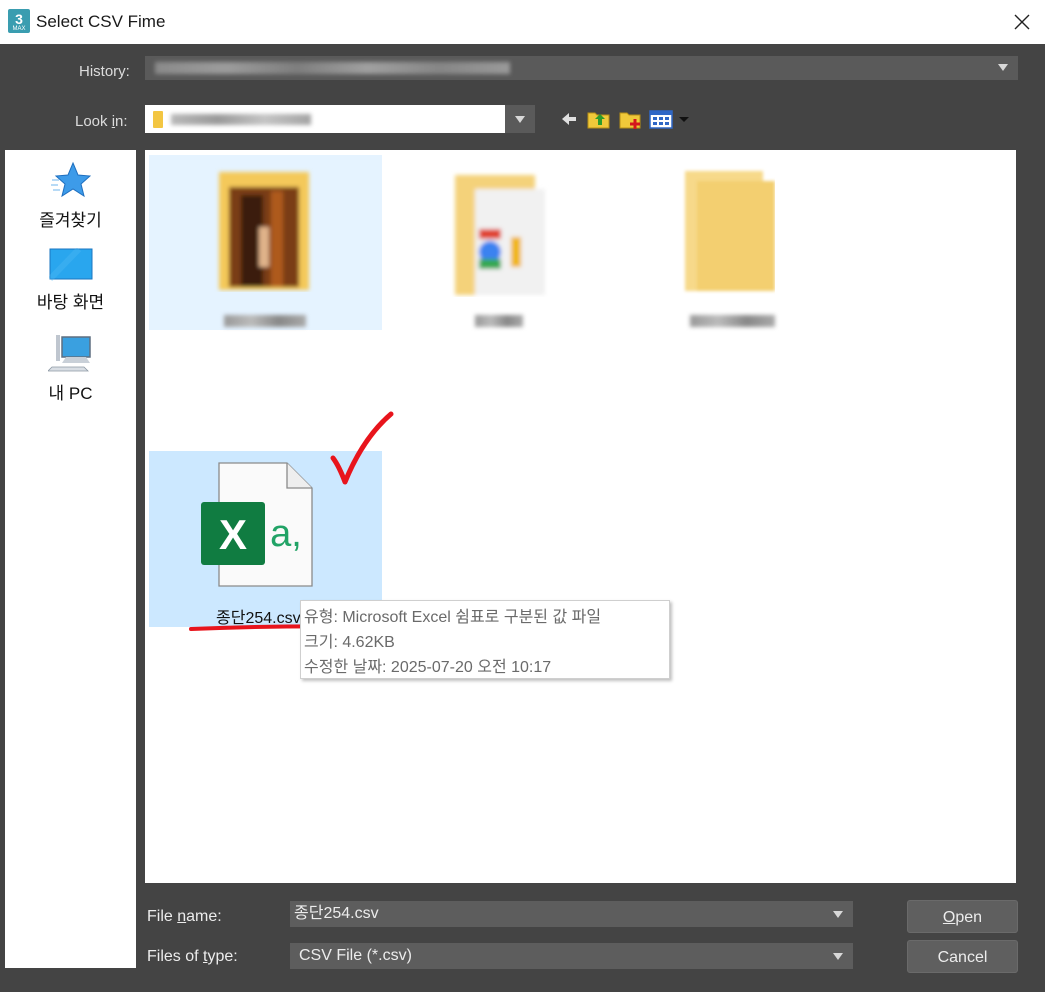 This screenshot has width=1045, height=992. Describe the element at coordinates (631, 119) in the screenshot. I see `new-folder-icon` at that location.